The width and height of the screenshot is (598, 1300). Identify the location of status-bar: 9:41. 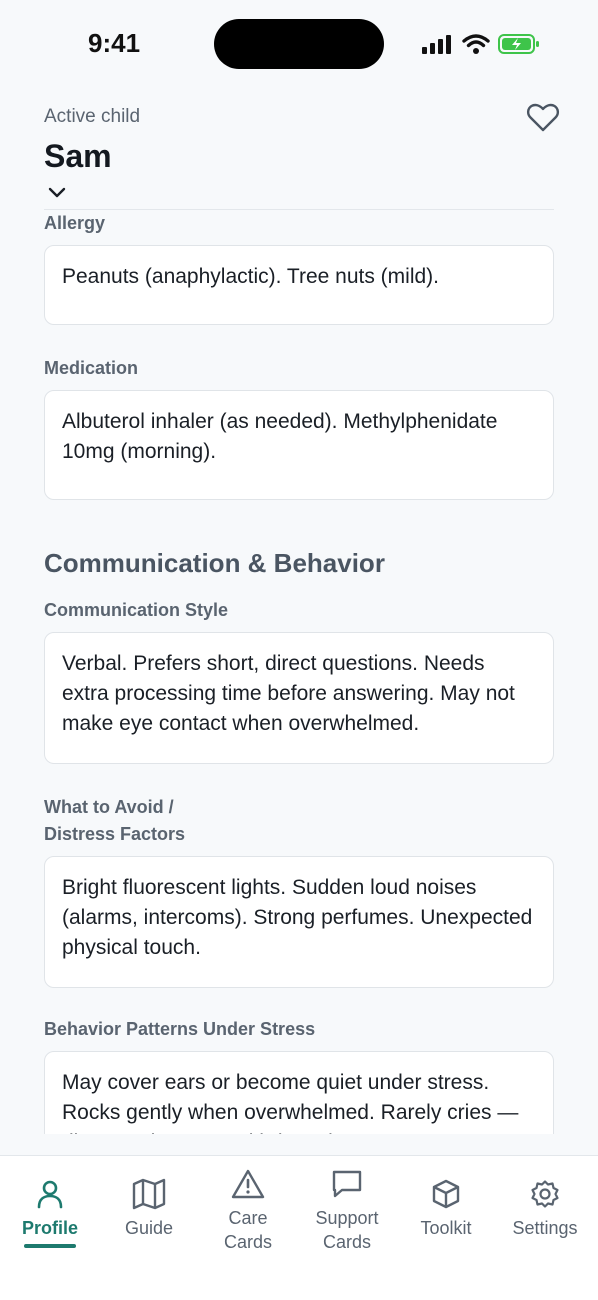
(299, 45).